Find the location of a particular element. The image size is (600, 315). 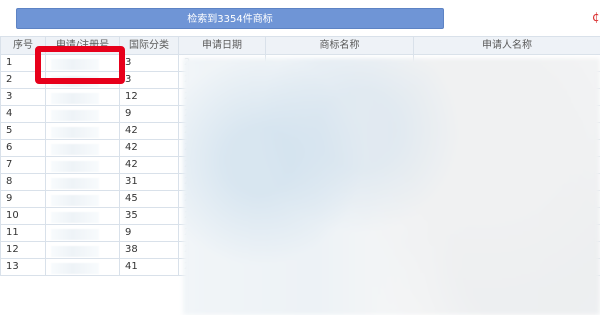

table-row: 11 9 2 is located at coordinates (300, 233).